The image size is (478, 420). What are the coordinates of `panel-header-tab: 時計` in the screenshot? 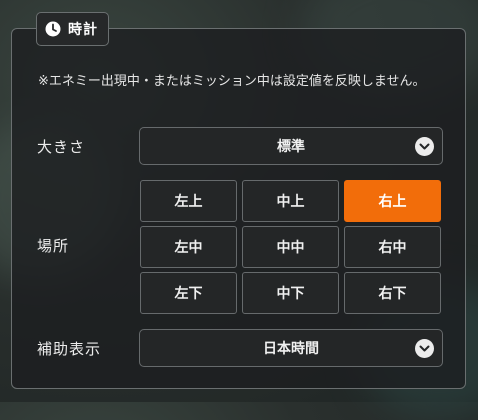 It's located at (72, 29).